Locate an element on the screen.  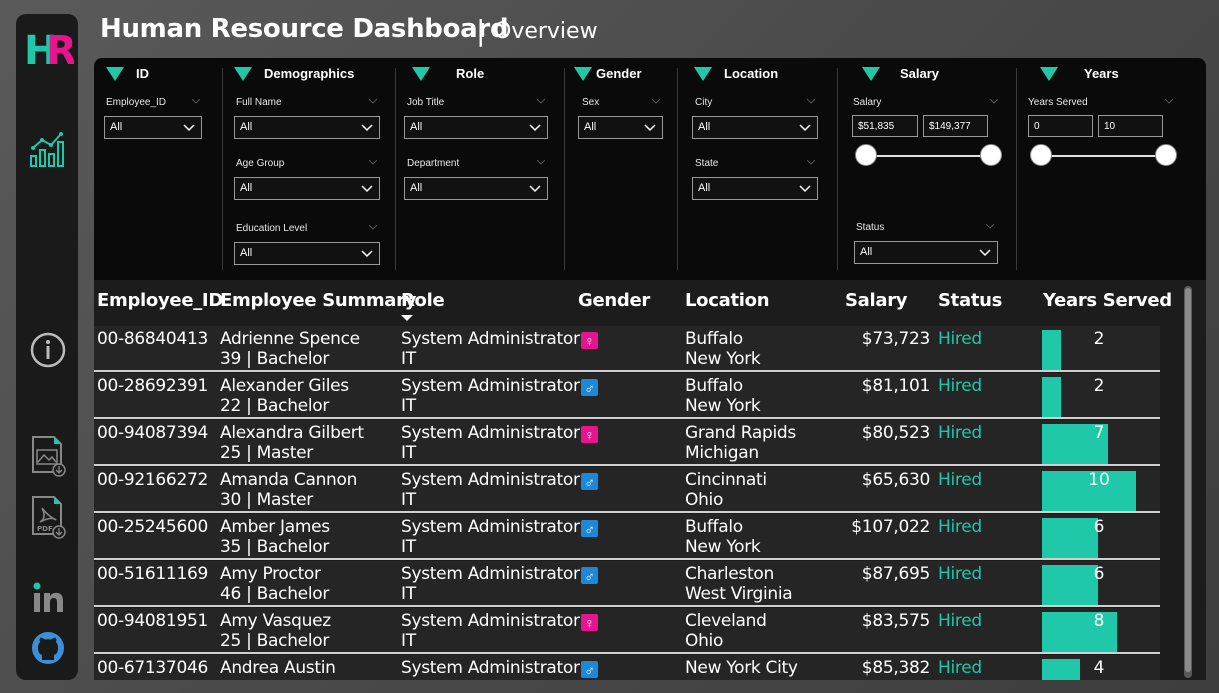
linkedin-icon is located at coordinates (48, 598).